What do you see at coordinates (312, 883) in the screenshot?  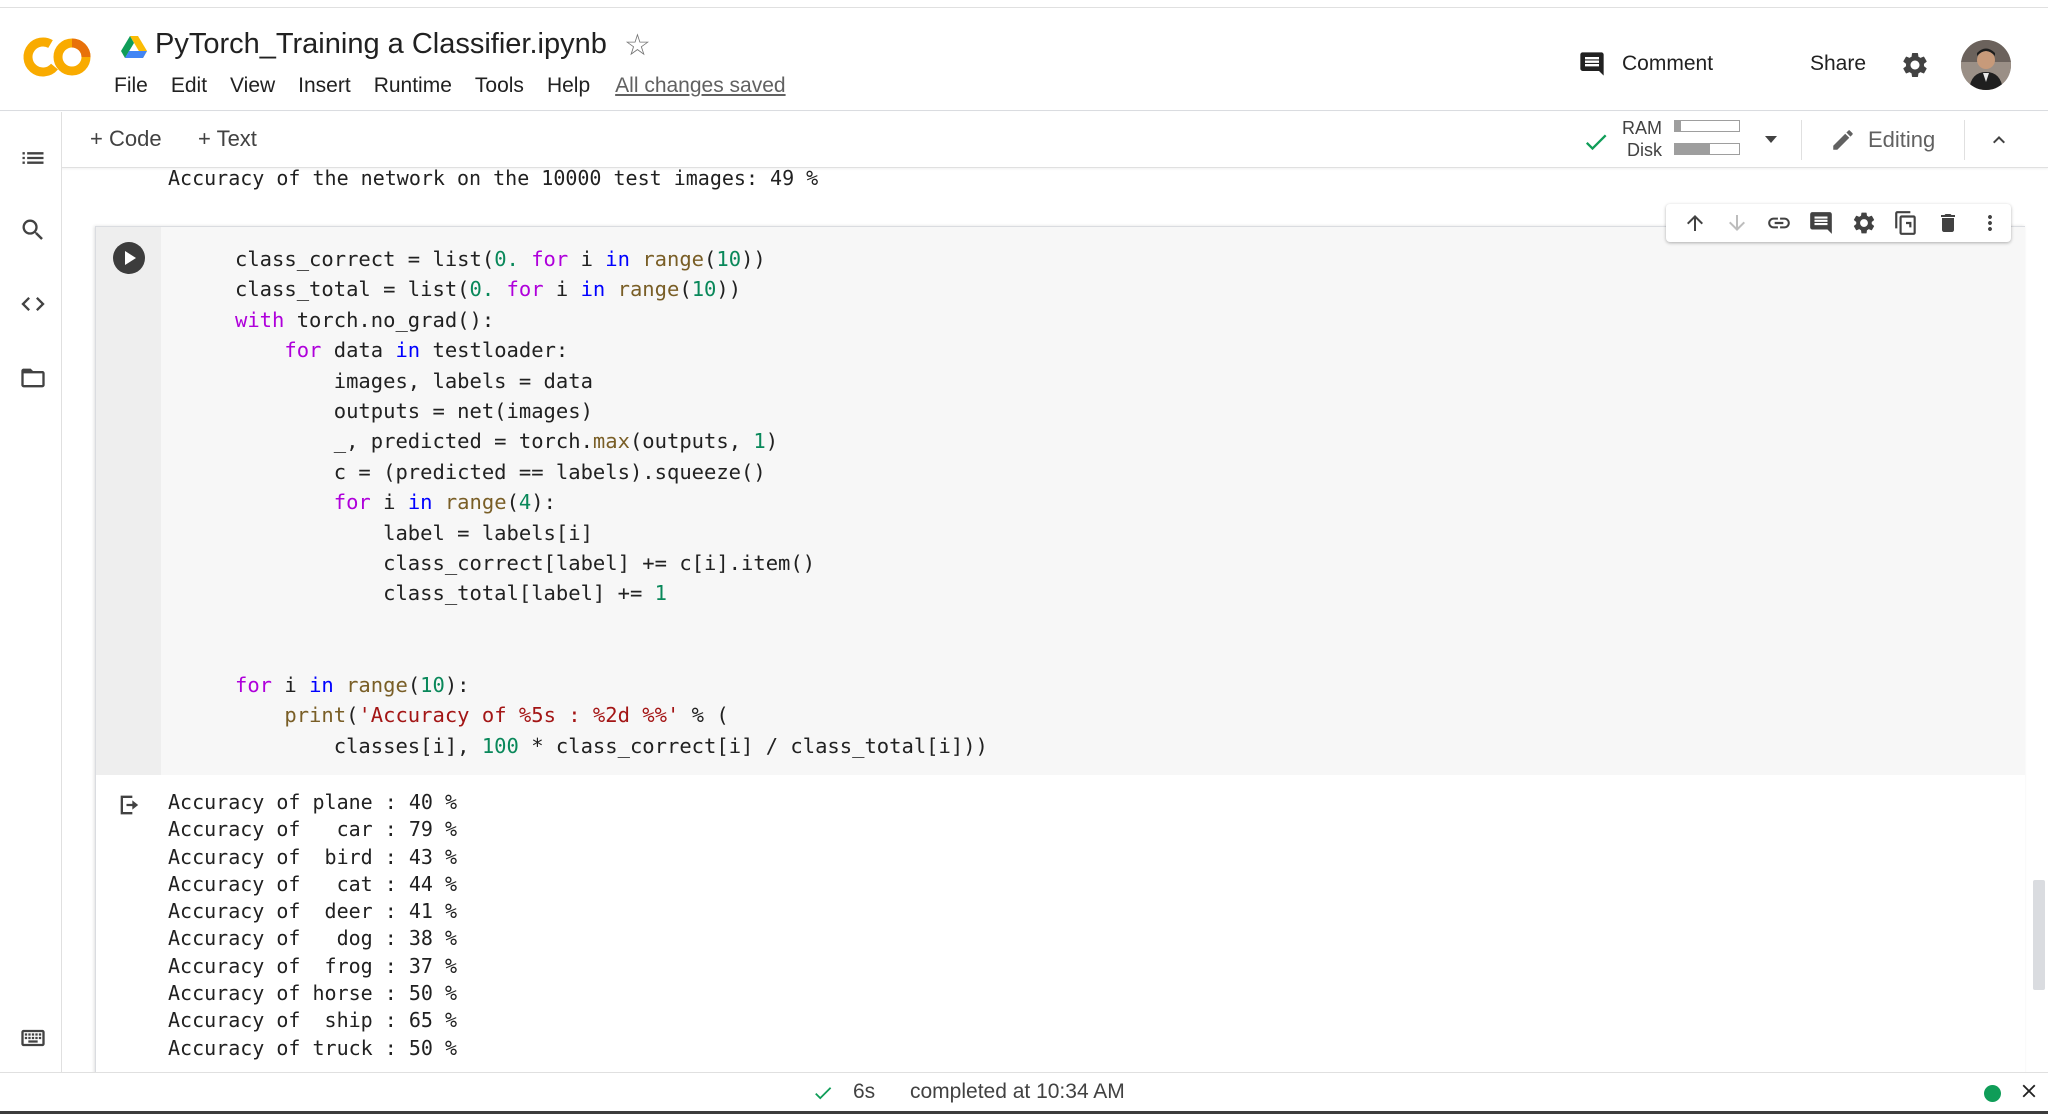 I see `output-line: Accuracy of cat : 44 %` at bounding box center [312, 883].